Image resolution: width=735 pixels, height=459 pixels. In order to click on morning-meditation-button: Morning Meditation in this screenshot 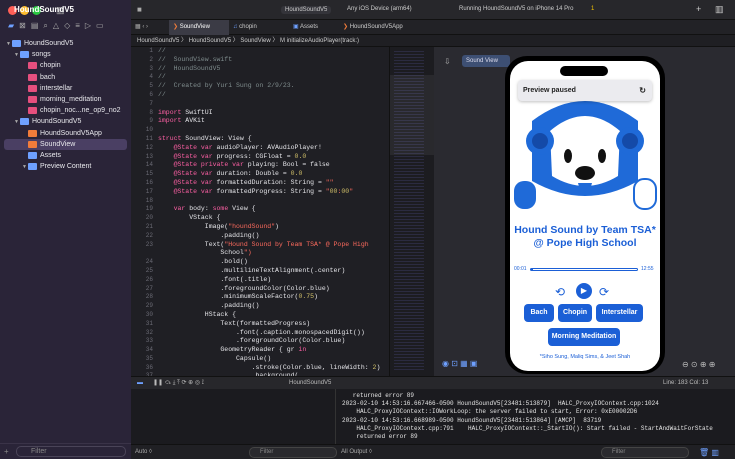, I will do `click(584, 337)`.